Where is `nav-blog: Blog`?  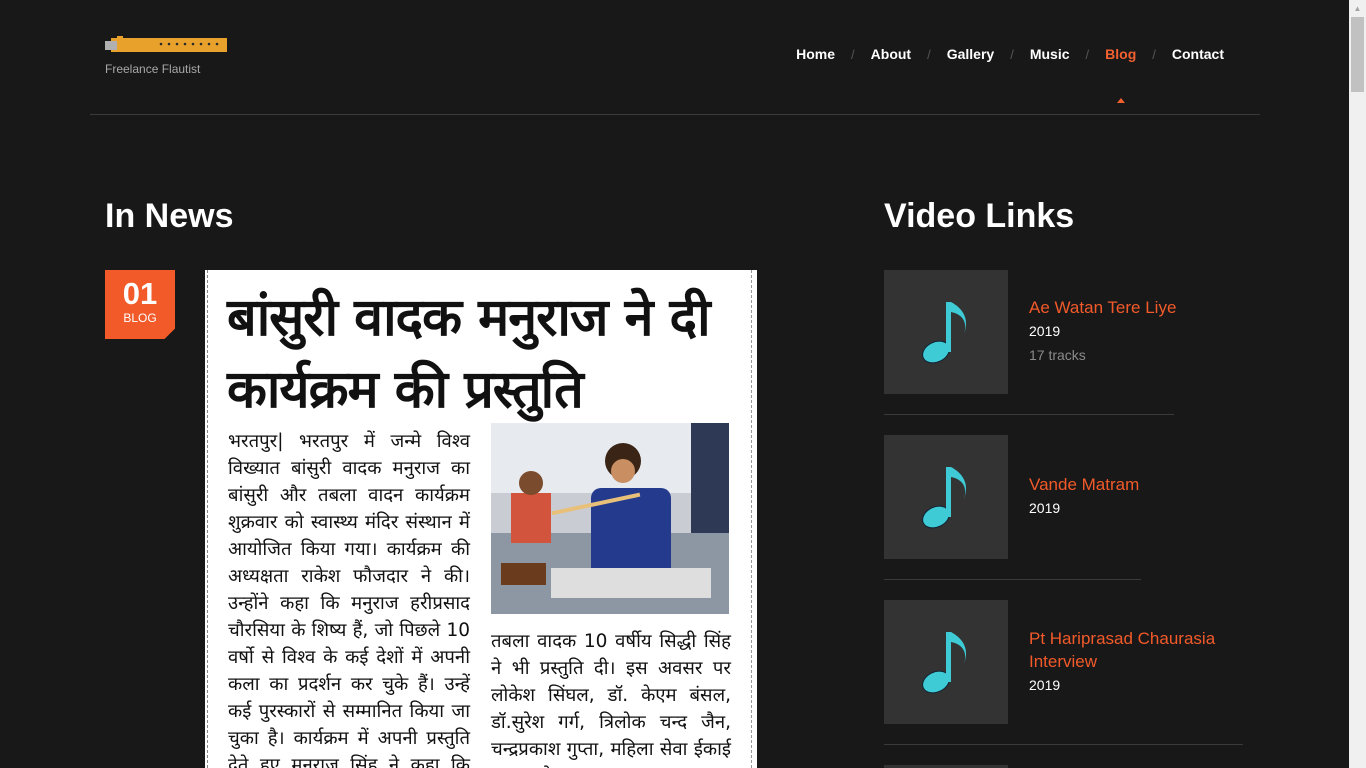
nav-blog: Blog is located at coordinates (1120, 74).